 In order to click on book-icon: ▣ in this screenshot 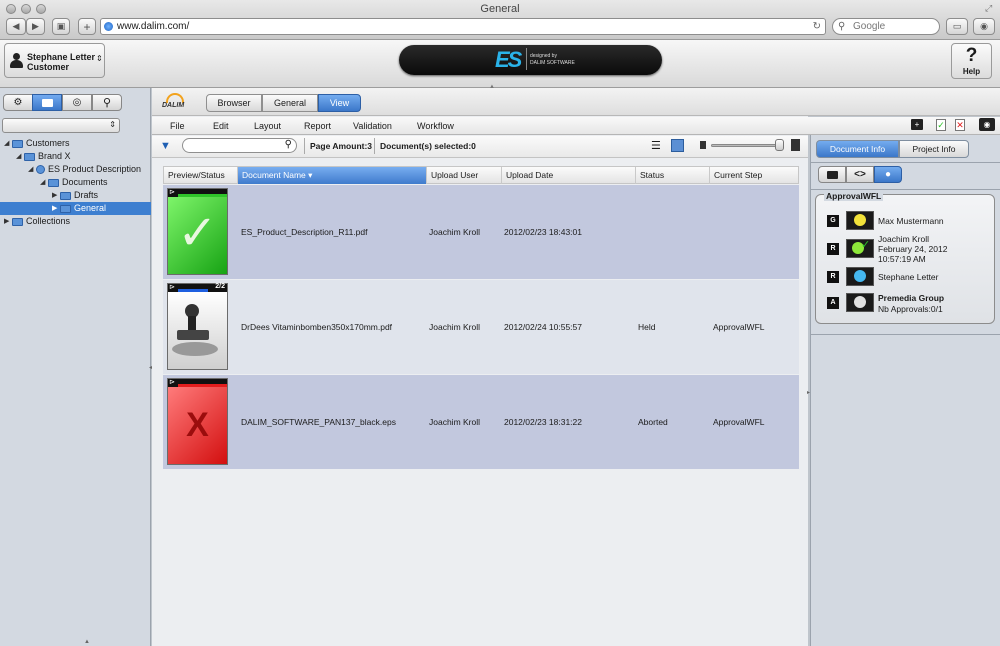, I will do `click(61, 26)`.